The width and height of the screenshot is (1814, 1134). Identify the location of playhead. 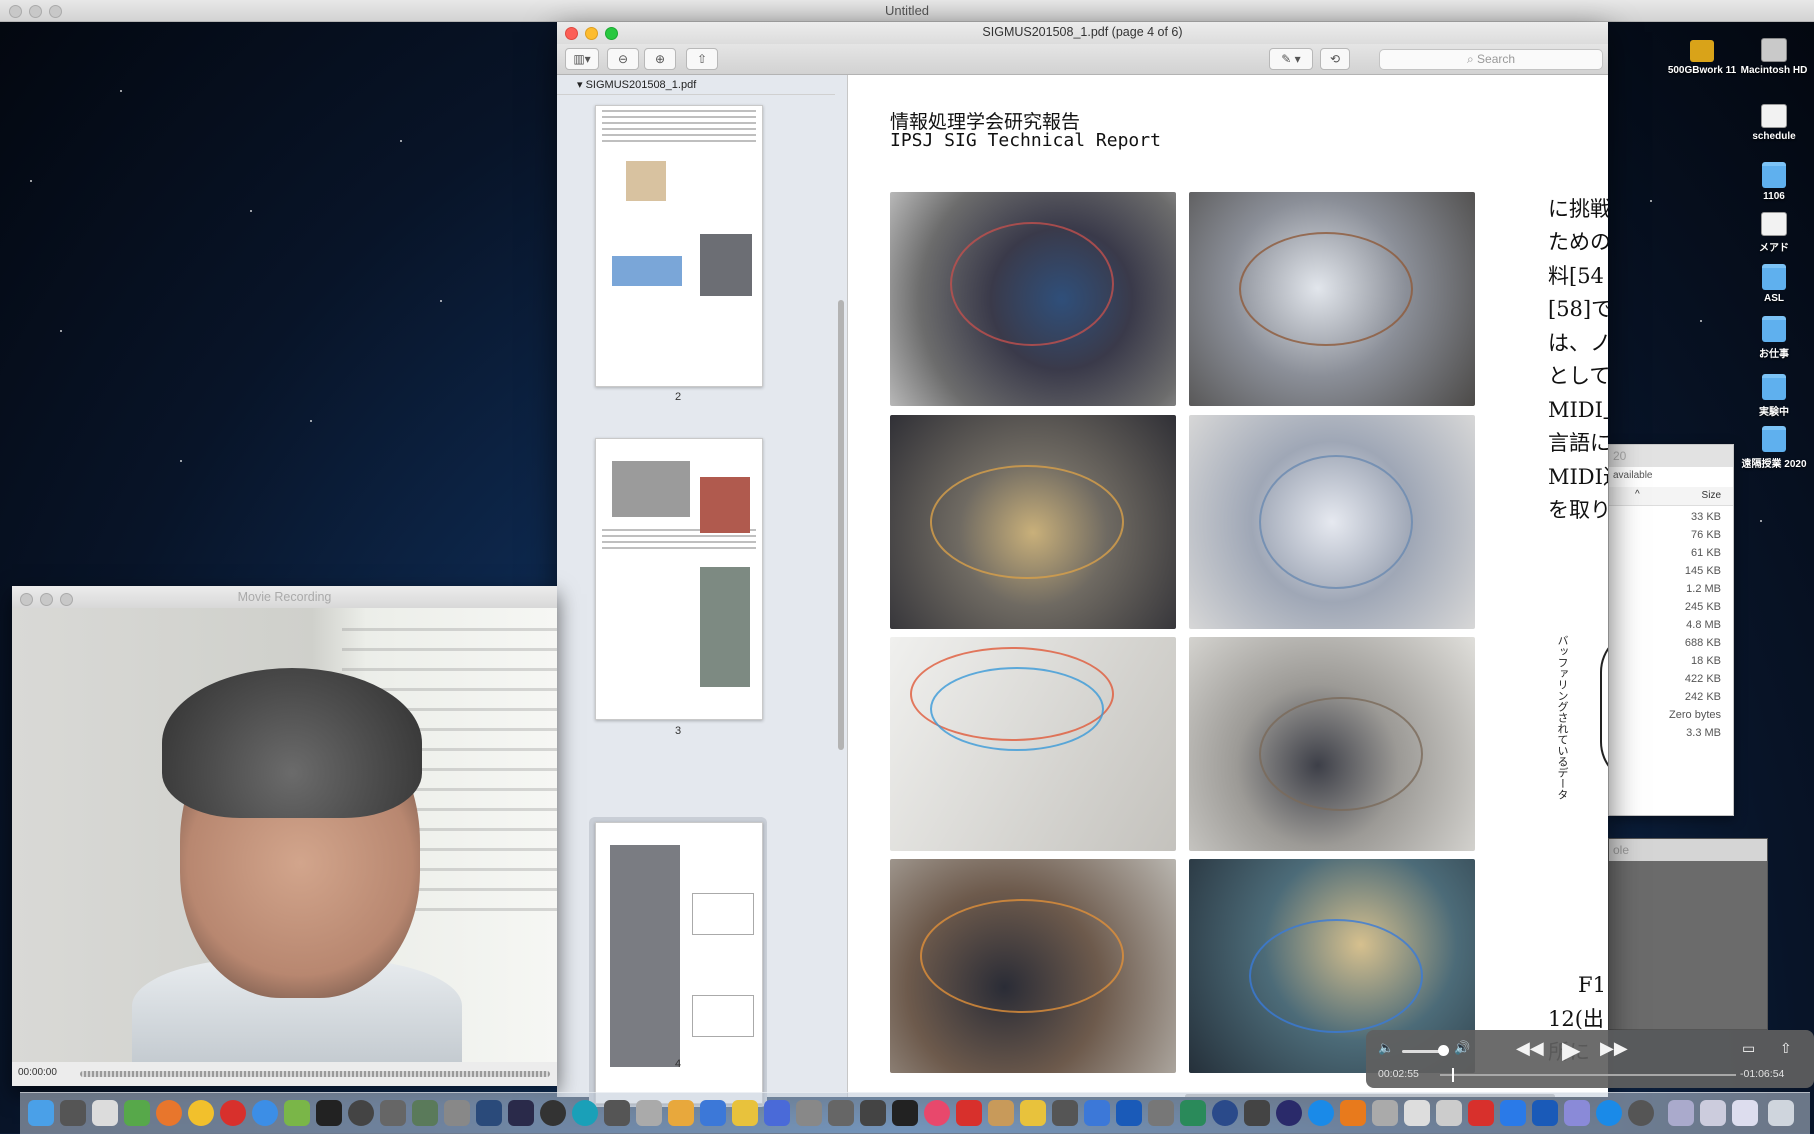
(1452, 1075).